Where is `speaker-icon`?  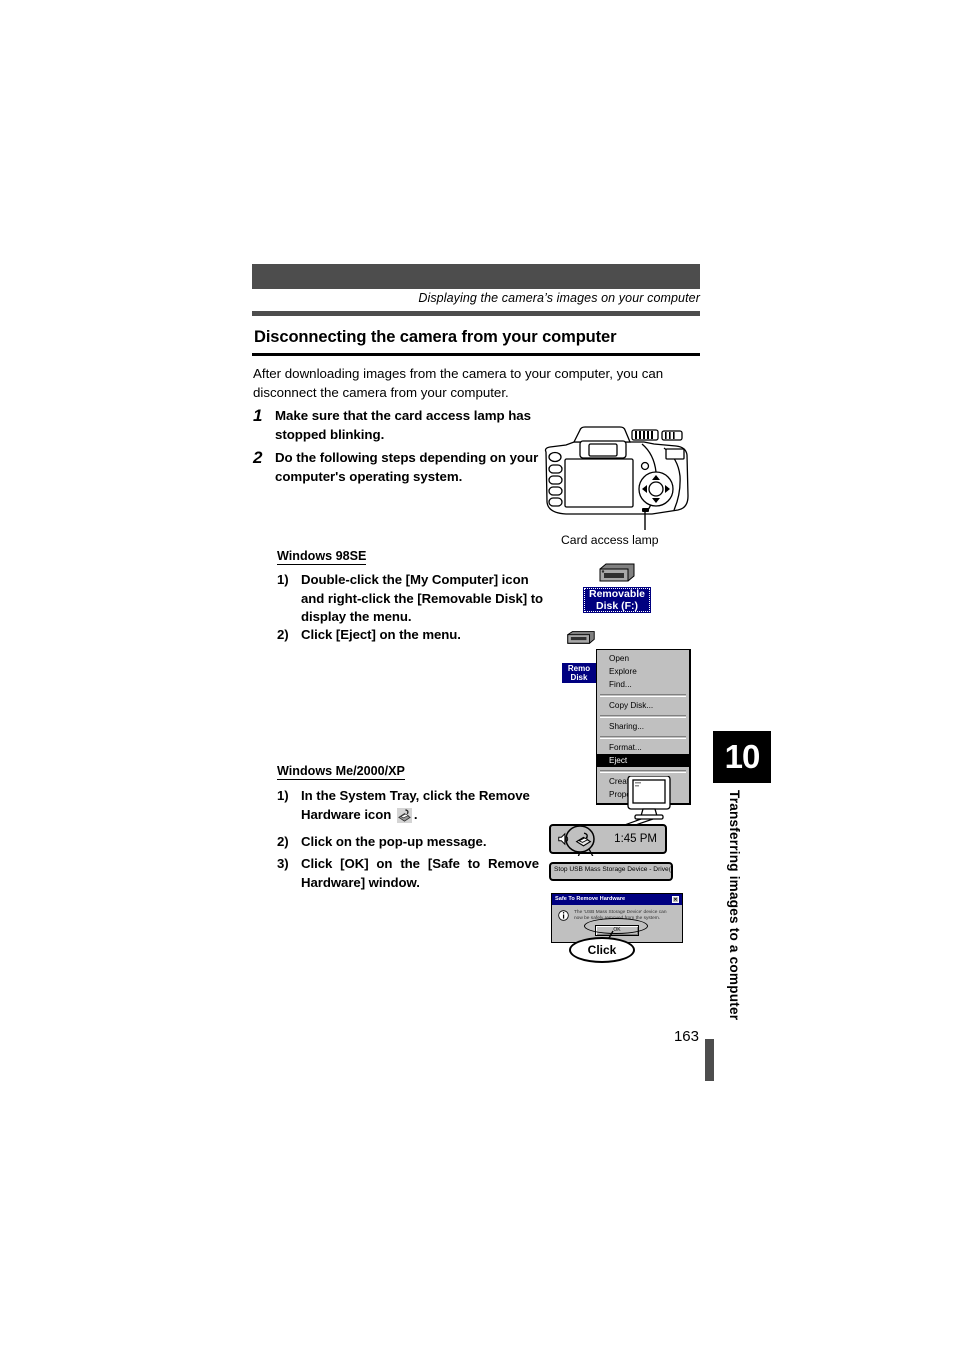 speaker-icon is located at coordinates (564, 839).